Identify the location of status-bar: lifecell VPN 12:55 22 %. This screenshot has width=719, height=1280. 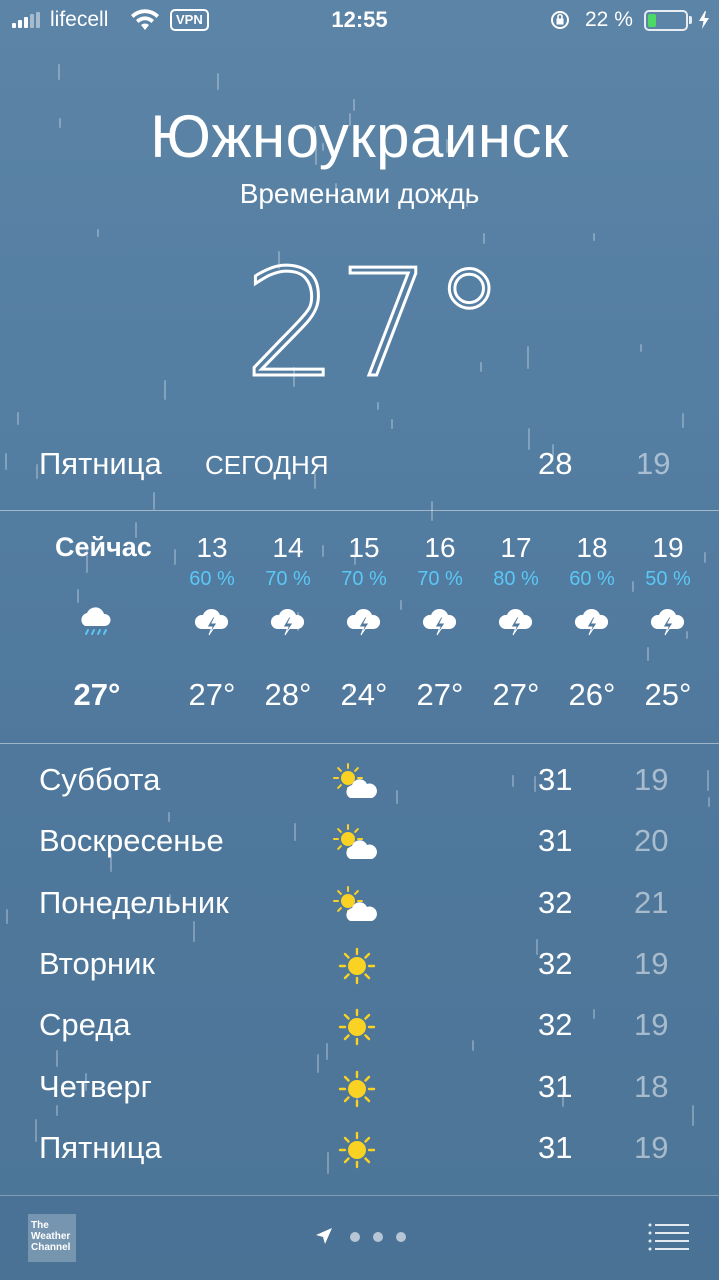
(359, 20).